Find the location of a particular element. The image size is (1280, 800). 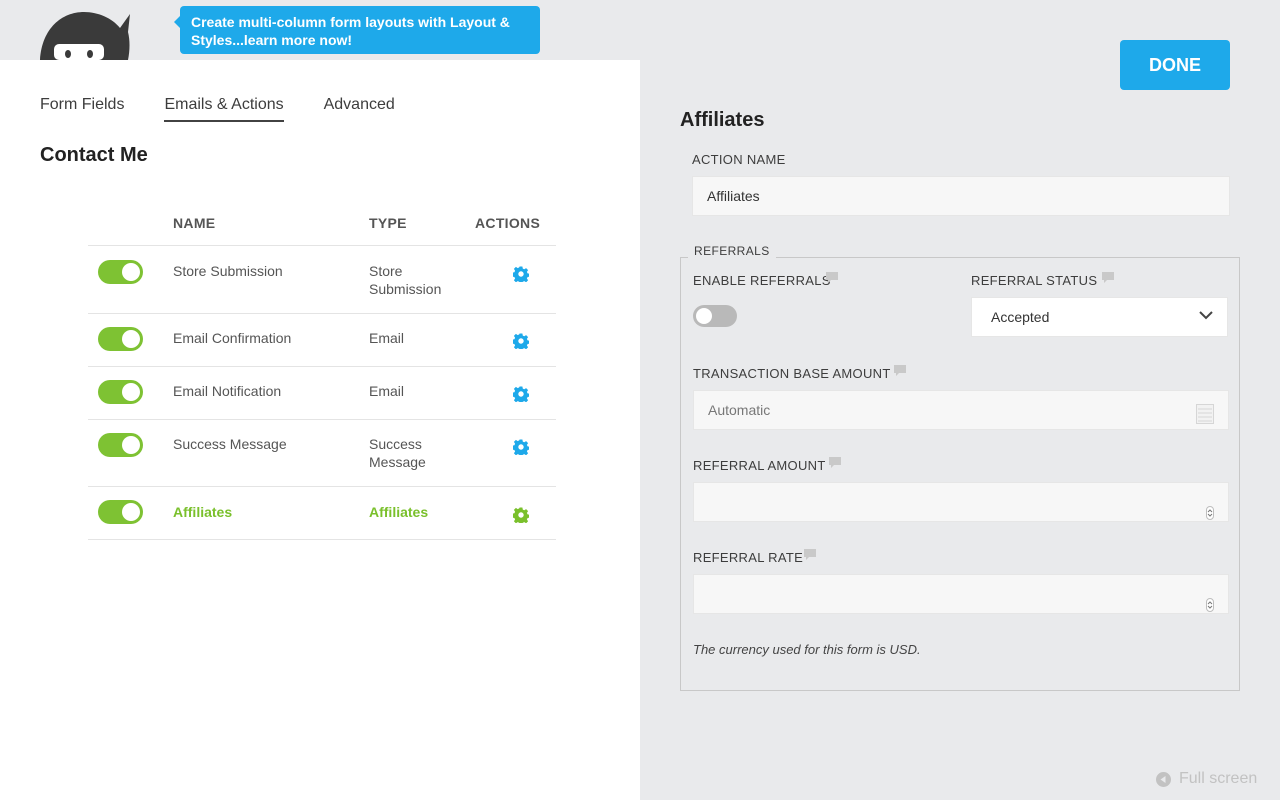

action-name: Store Submission is located at coordinates (228, 271).